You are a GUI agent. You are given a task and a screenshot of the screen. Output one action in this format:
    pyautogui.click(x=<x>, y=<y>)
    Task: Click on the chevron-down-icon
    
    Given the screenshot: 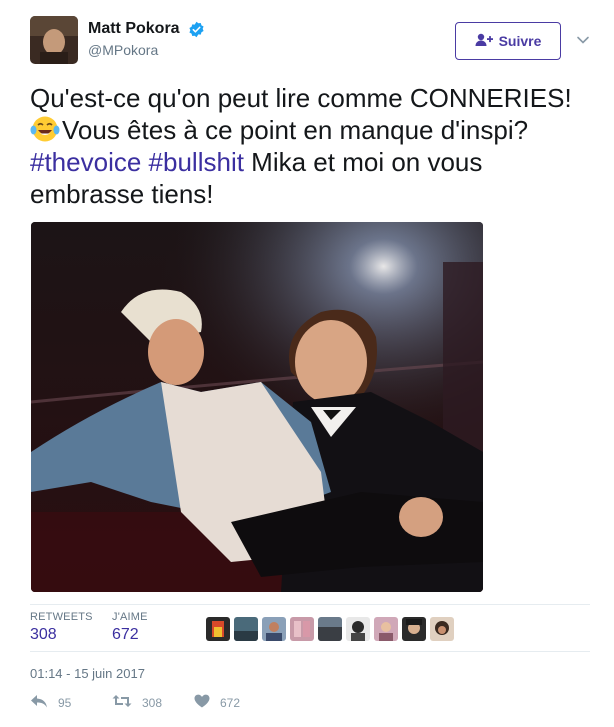 What is the action you would take?
    pyautogui.click(x=583, y=40)
    